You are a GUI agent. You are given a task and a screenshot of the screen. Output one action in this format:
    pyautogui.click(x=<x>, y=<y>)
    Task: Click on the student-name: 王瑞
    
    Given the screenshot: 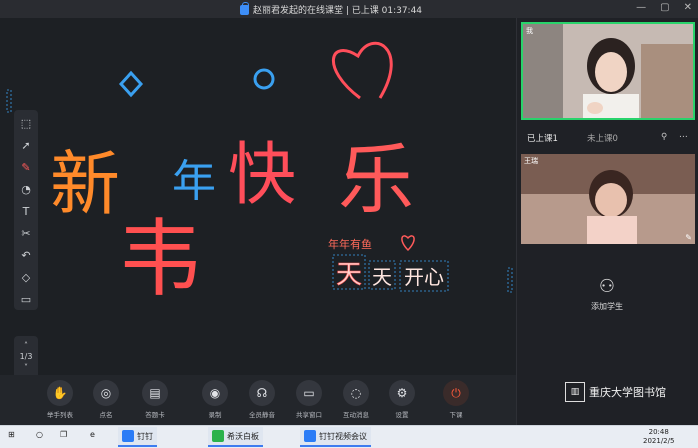 What is the action you would take?
    pyautogui.click(x=531, y=161)
    